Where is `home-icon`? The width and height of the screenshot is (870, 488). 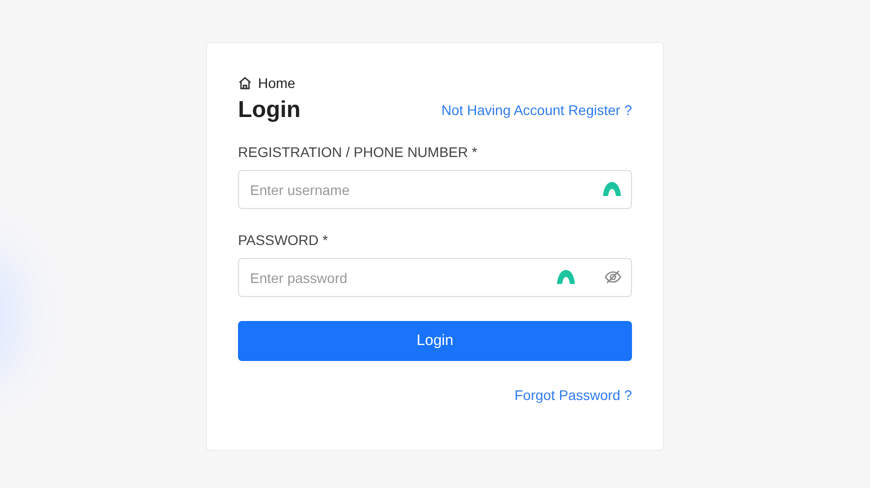
home-icon is located at coordinates (245, 83).